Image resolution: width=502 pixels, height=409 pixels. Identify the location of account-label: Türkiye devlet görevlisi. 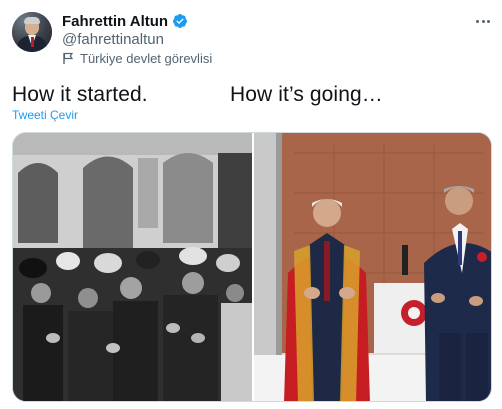
(137, 58).